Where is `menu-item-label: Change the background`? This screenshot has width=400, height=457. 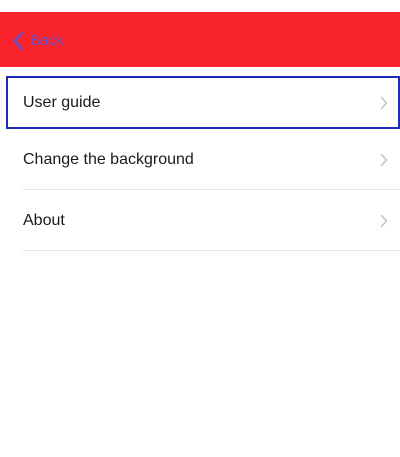
menu-item-label: Change the background is located at coordinates (108, 159).